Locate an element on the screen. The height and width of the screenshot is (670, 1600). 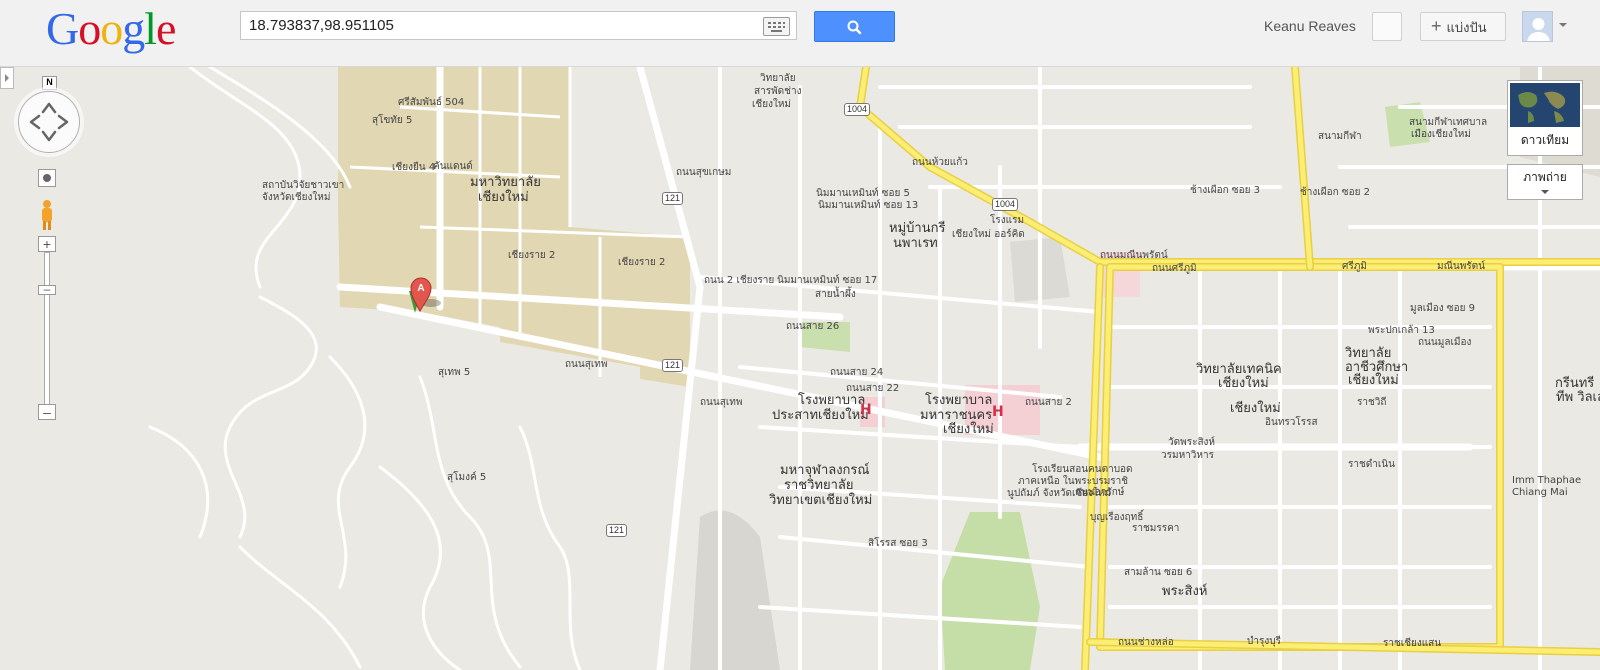
map-label: ราชวิถี is located at coordinates (1372, 402).